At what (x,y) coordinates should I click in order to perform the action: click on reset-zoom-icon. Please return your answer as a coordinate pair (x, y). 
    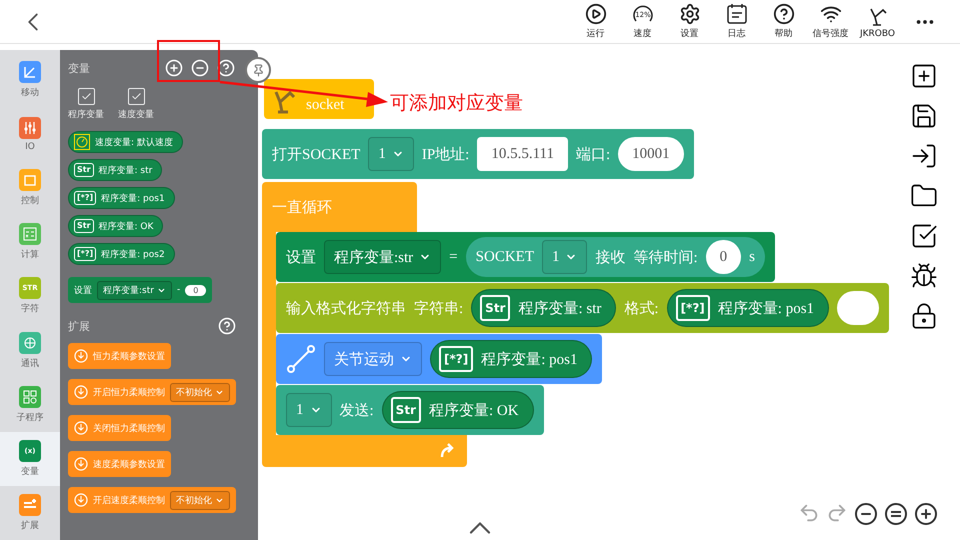
    Looking at the image, I should click on (896, 514).